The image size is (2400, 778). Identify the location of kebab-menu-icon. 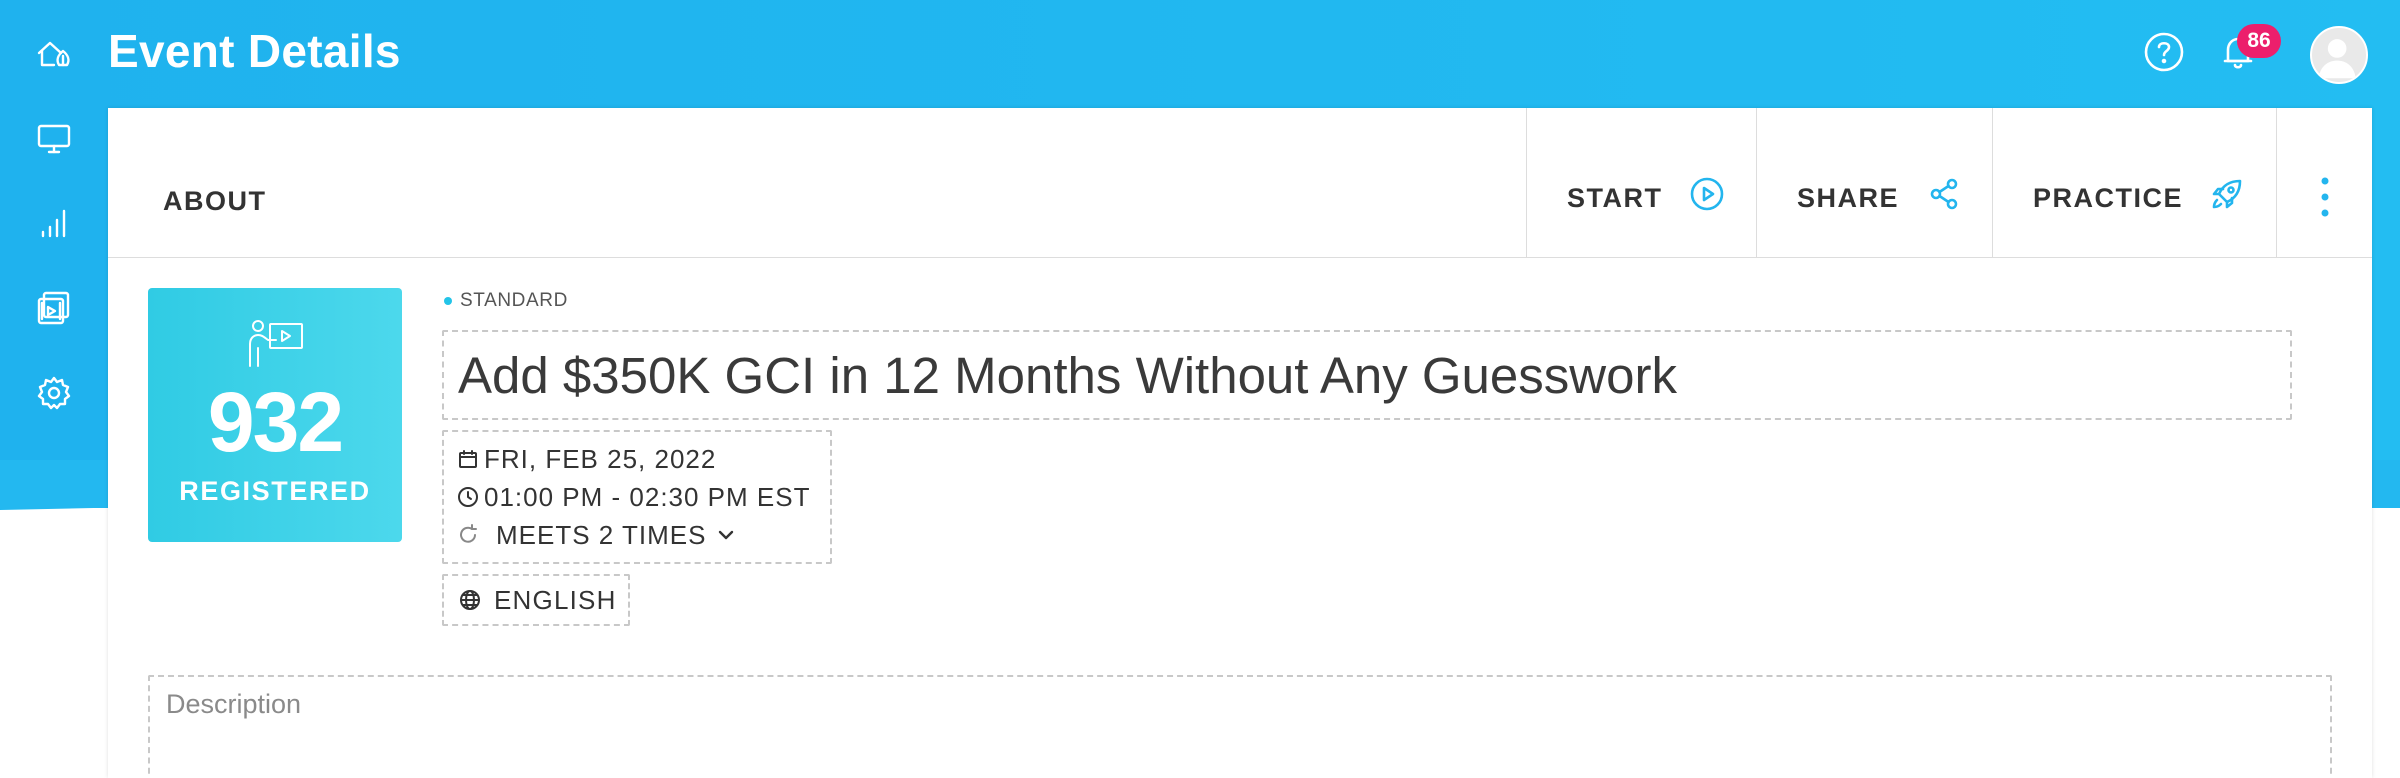
(2324, 197).